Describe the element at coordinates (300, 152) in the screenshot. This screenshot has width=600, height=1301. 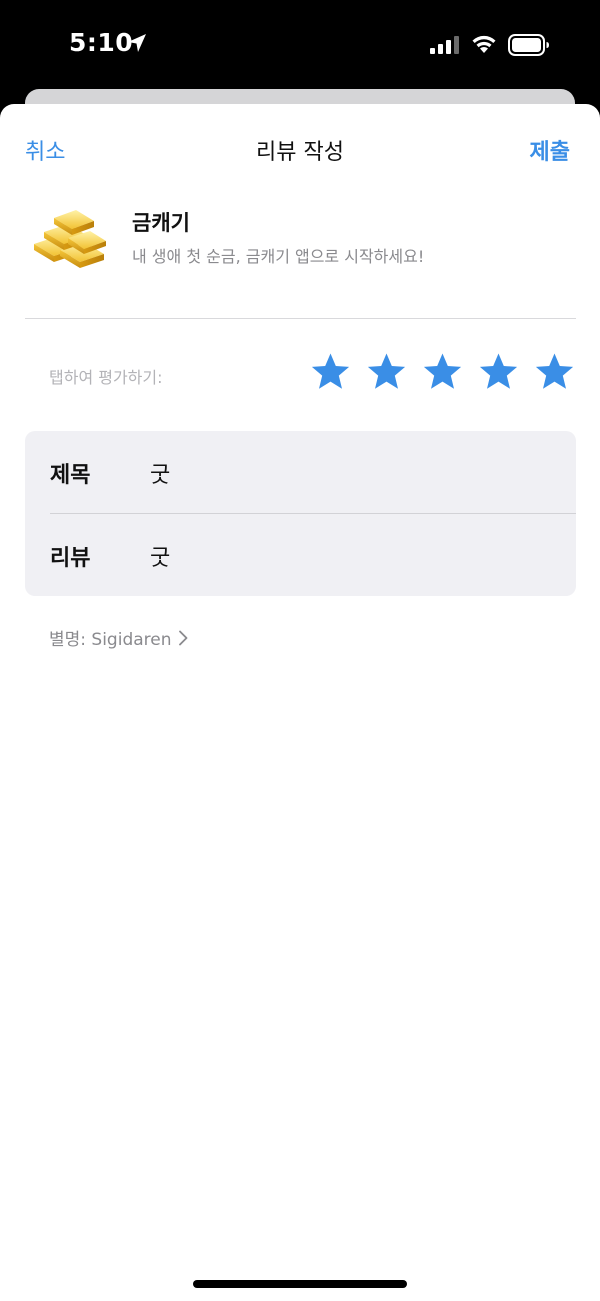
I see `page-title: 리뷰 작성` at that location.